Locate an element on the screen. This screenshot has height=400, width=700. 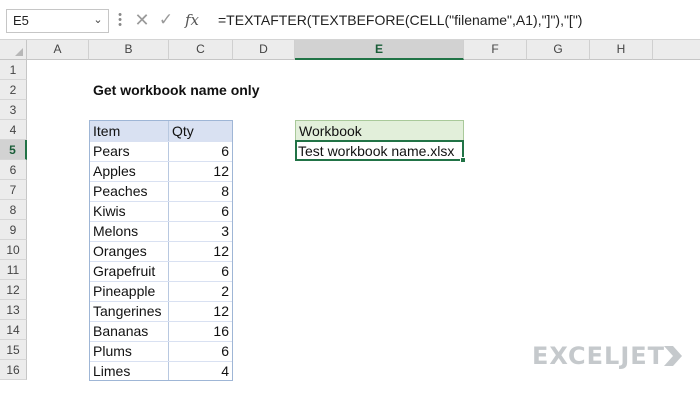
workbook-result-cell: Test workbook name.xlsx is located at coordinates (379, 150).